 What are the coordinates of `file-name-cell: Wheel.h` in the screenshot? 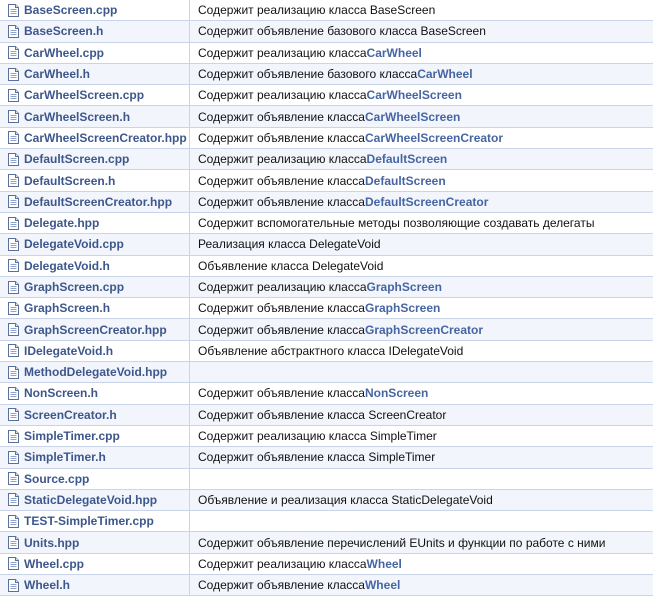 It's located at (95, 585).